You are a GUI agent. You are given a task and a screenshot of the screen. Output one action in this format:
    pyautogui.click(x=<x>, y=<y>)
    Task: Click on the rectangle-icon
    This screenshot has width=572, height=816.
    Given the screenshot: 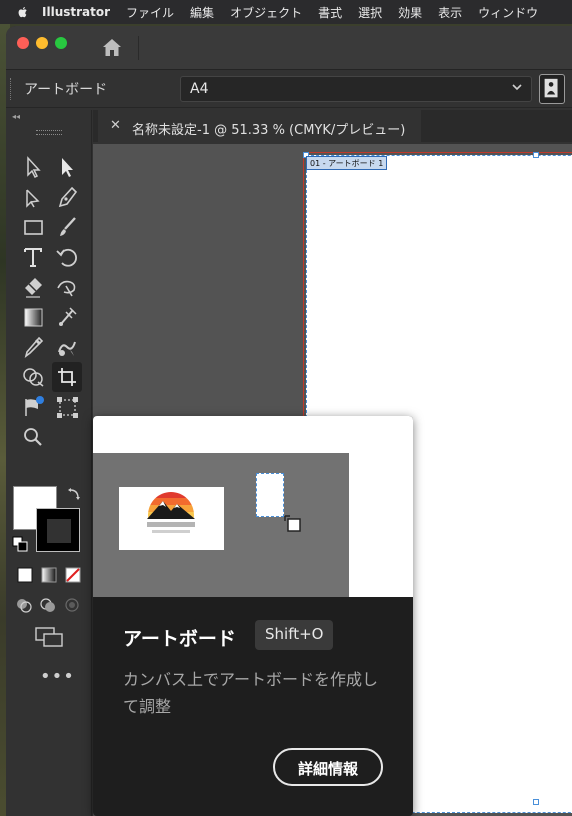 What is the action you would take?
    pyautogui.click(x=33, y=227)
    